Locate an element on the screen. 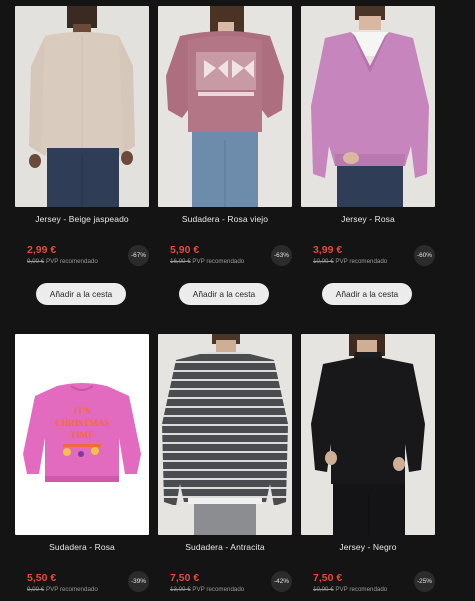 This screenshot has height=601, width=475. old-price: 13,00 € is located at coordinates (180, 589).